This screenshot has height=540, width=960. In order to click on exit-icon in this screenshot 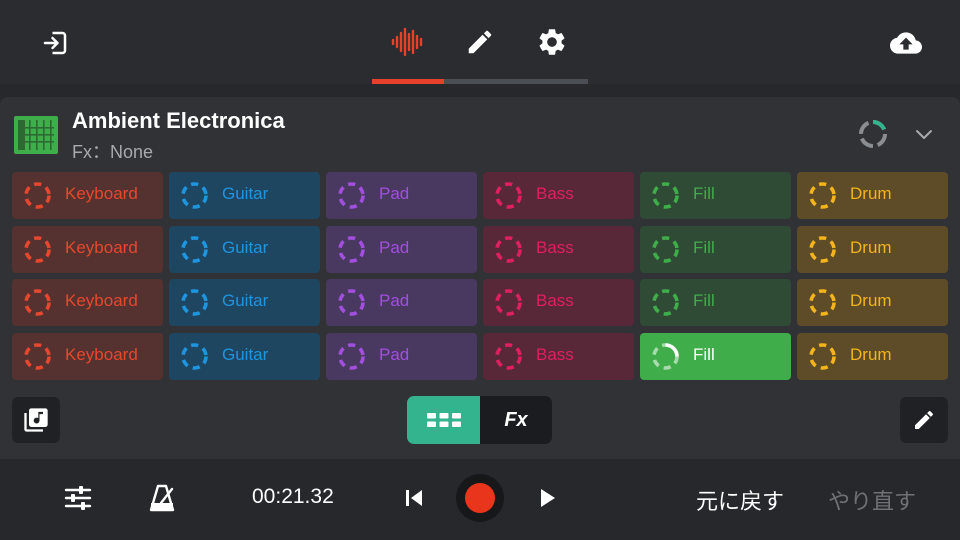, I will do `click(55, 43)`.